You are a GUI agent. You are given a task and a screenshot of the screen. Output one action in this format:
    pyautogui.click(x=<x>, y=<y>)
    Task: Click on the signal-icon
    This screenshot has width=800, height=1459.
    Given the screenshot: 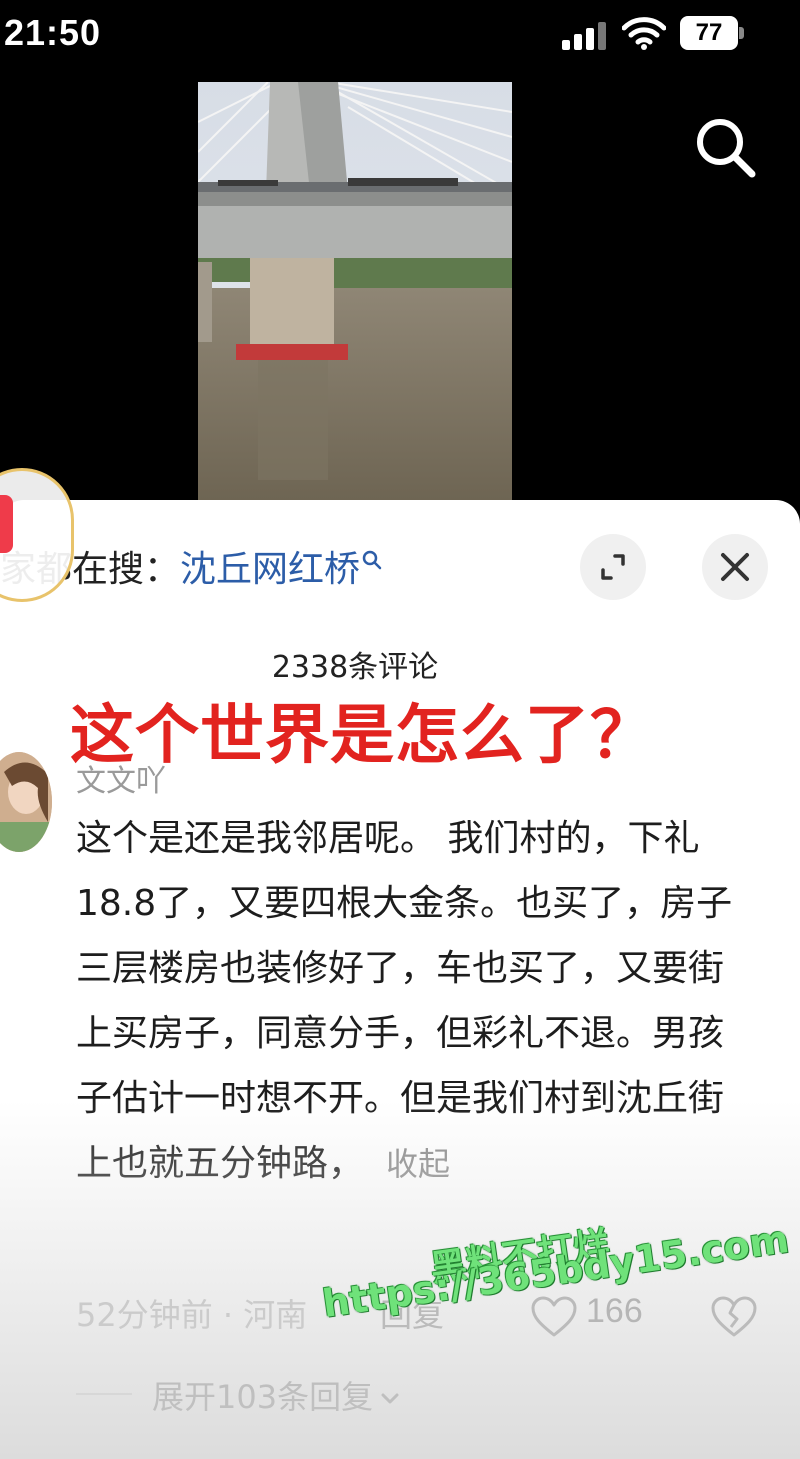 What is the action you would take?
    pyautogui.click(x=584, y=36)
    